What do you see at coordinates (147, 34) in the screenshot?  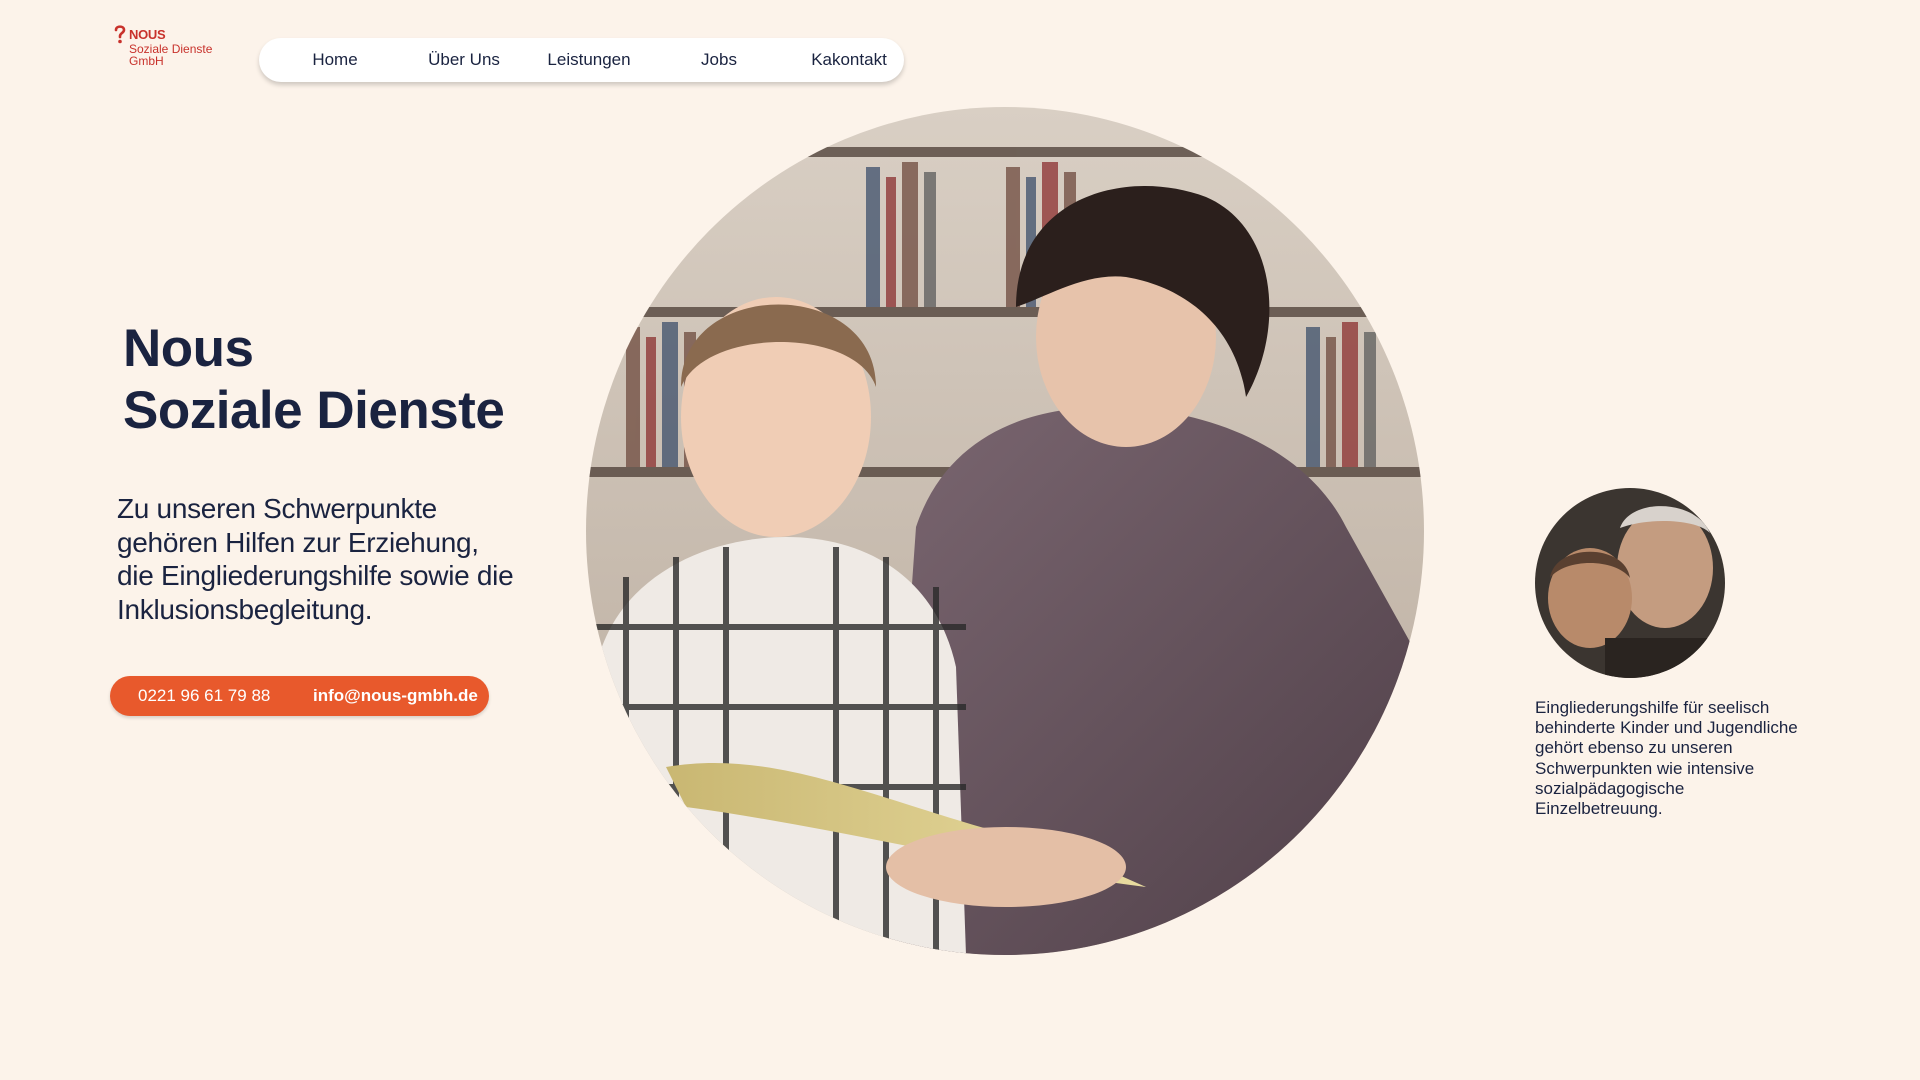 I see `logo-brand: NOUS` at bounding box center [147, 34].